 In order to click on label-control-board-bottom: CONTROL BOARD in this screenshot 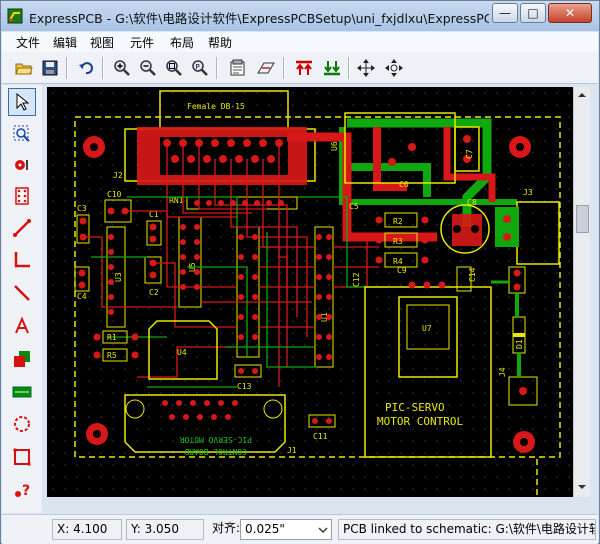, I will do `click(215, 451)`.